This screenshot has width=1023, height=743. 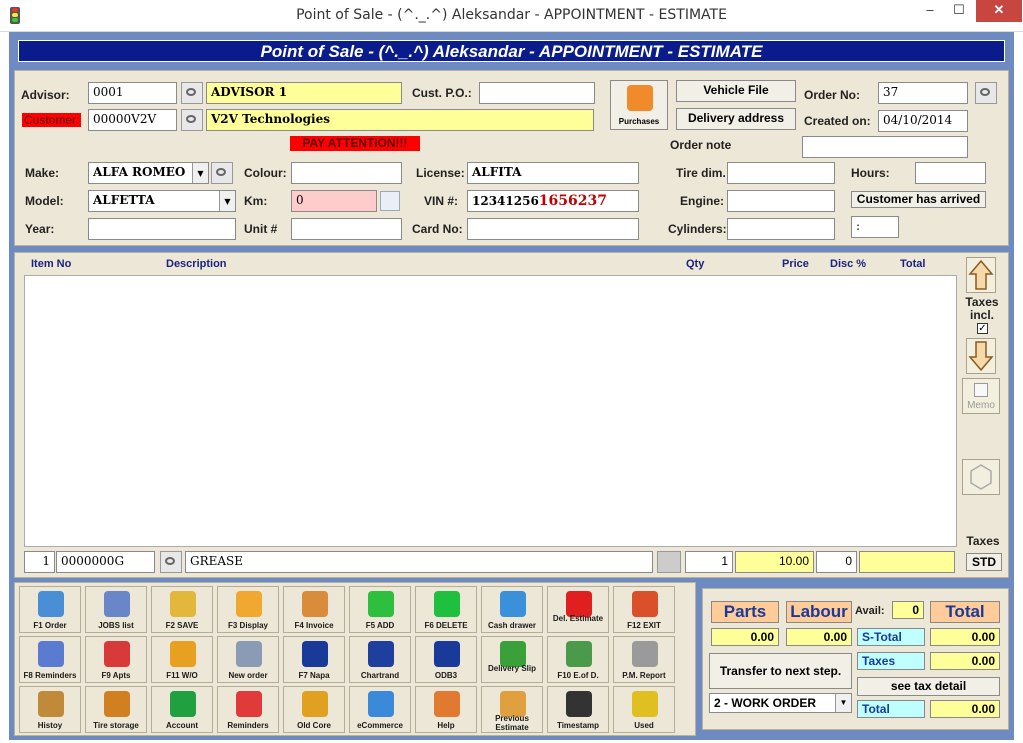 I want to click on entry-price-field: 10.00, so click(x=774, y=562).